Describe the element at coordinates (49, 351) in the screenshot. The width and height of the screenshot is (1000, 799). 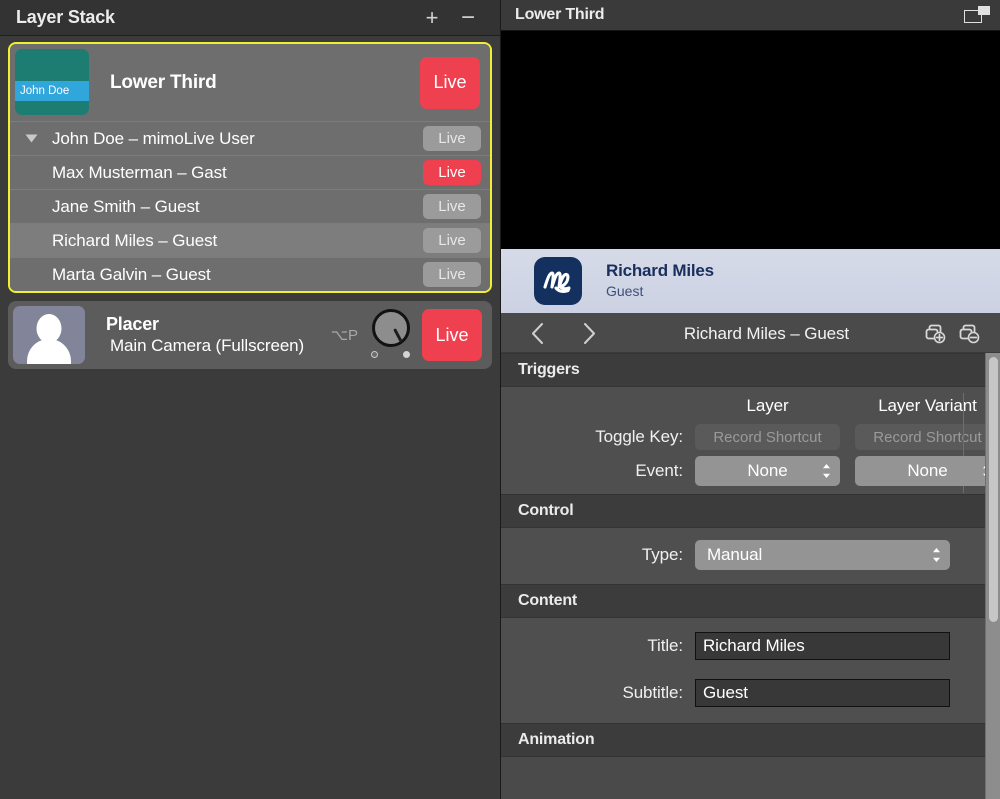
I see `person-icon-body` at that location.